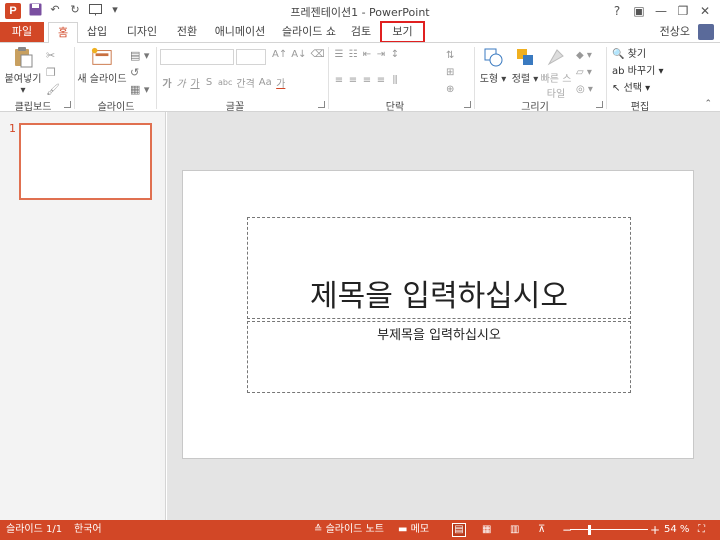 The height and width of the screenshot is (540, 720). What do you see at coordinates (567, 530) in the screenshot?
I see `zoom-out-button: −` at bounding box center [567, 530].